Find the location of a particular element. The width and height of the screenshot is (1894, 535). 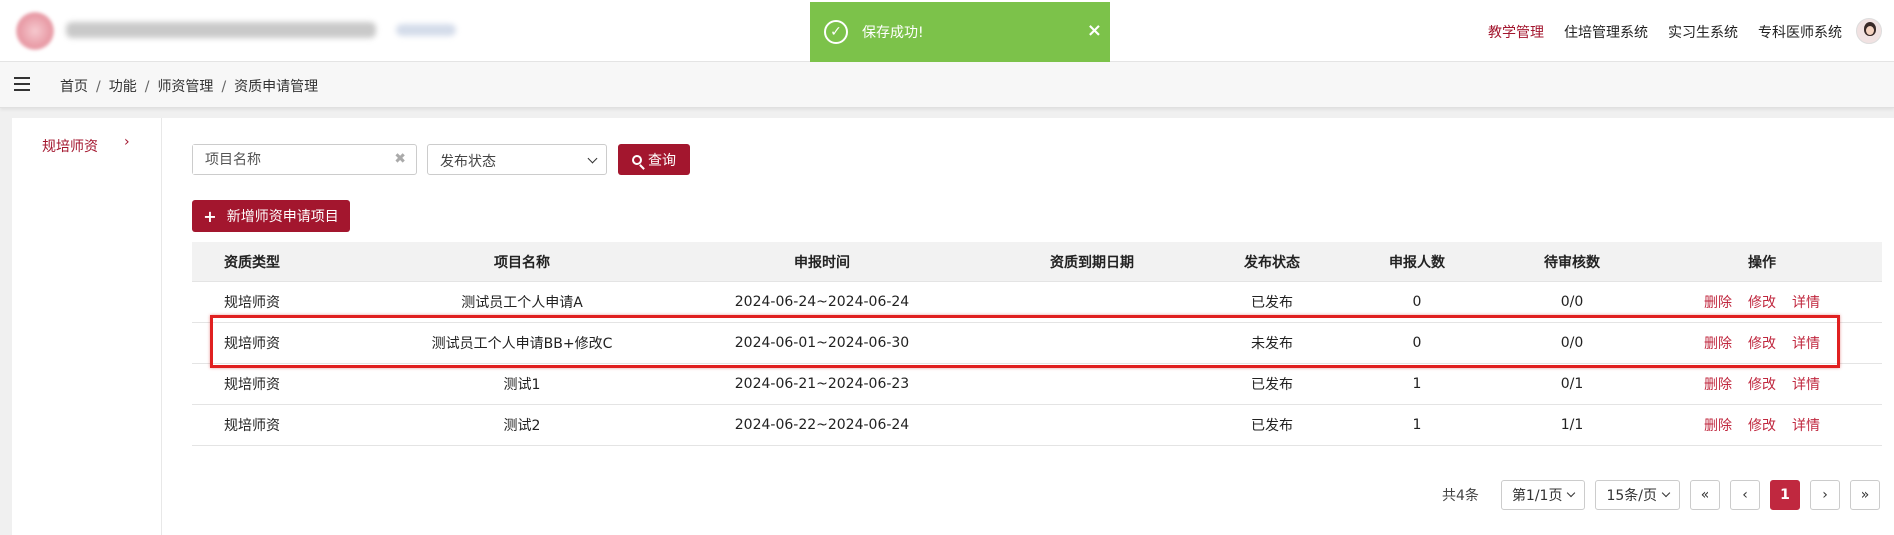

project-name-search: ✖ is located at coordinates (304, 159).